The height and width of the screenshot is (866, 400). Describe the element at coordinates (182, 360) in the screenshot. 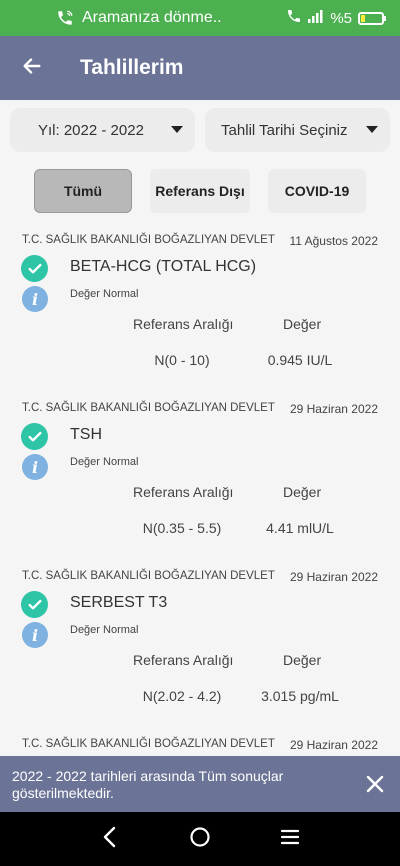

I see `reference-range: N(0 - 10)` at that location.